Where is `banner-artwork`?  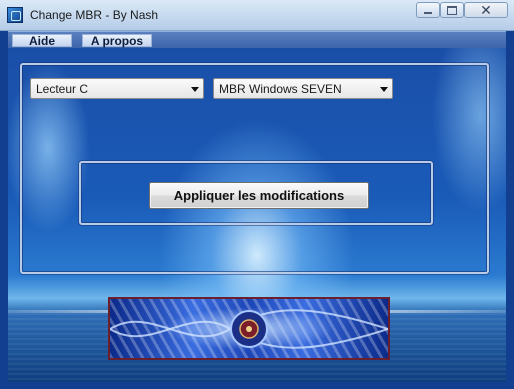
banner-artwork is located at coordinates (249, 329).